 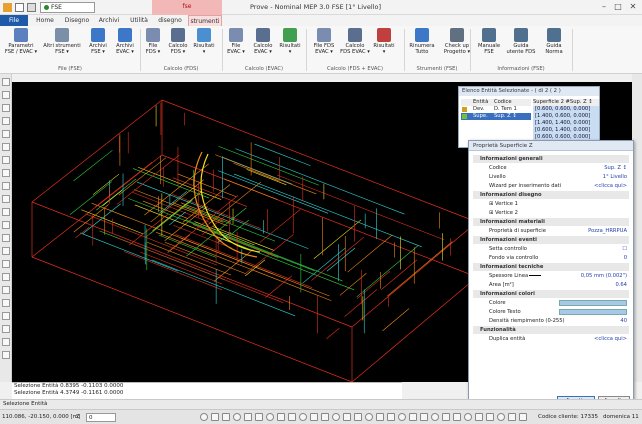 I want to click on maximize-button: □, so click(x=618, y=7).